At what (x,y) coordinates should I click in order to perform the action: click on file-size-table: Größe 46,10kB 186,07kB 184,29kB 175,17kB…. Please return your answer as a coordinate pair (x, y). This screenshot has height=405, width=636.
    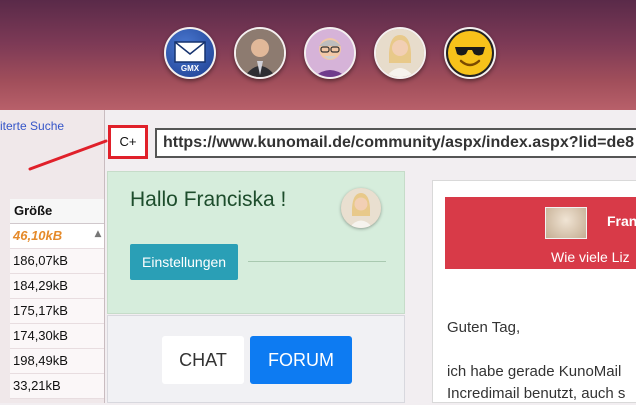
    Looking at the image, I should click on (57, 299).